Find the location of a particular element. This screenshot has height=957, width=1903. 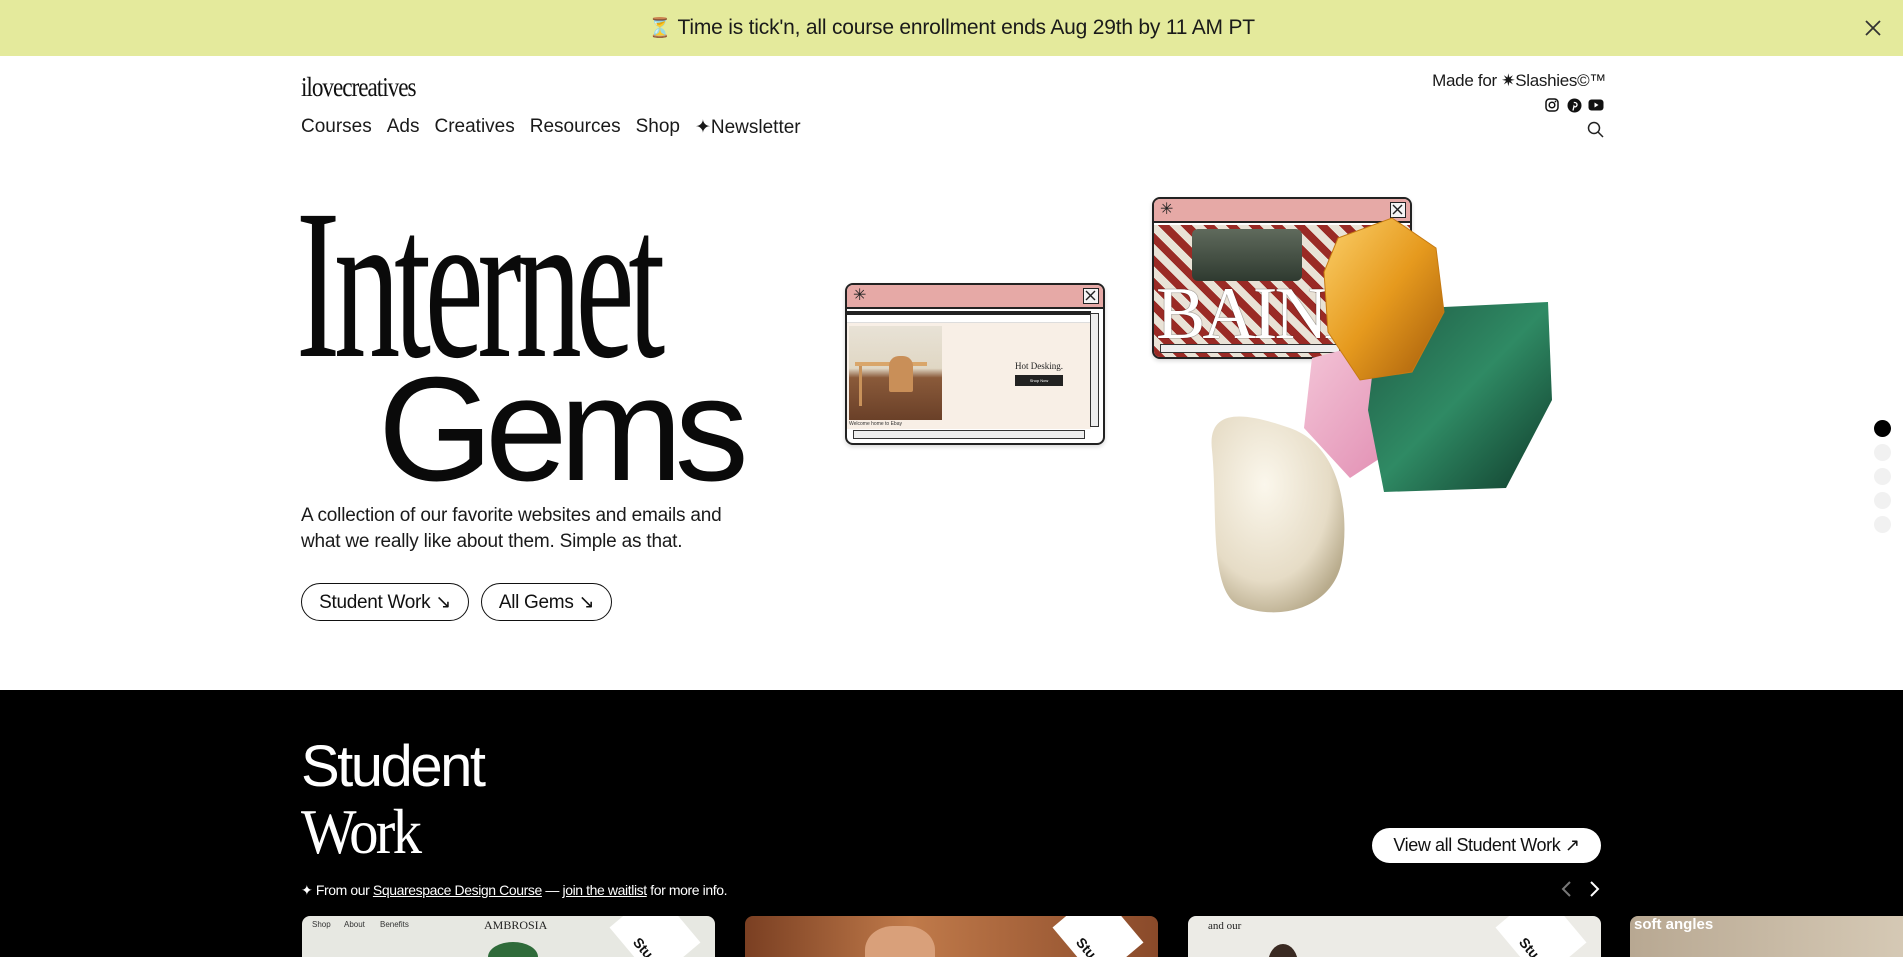

nav-courses: Courses is located at coordinates (336, 127).